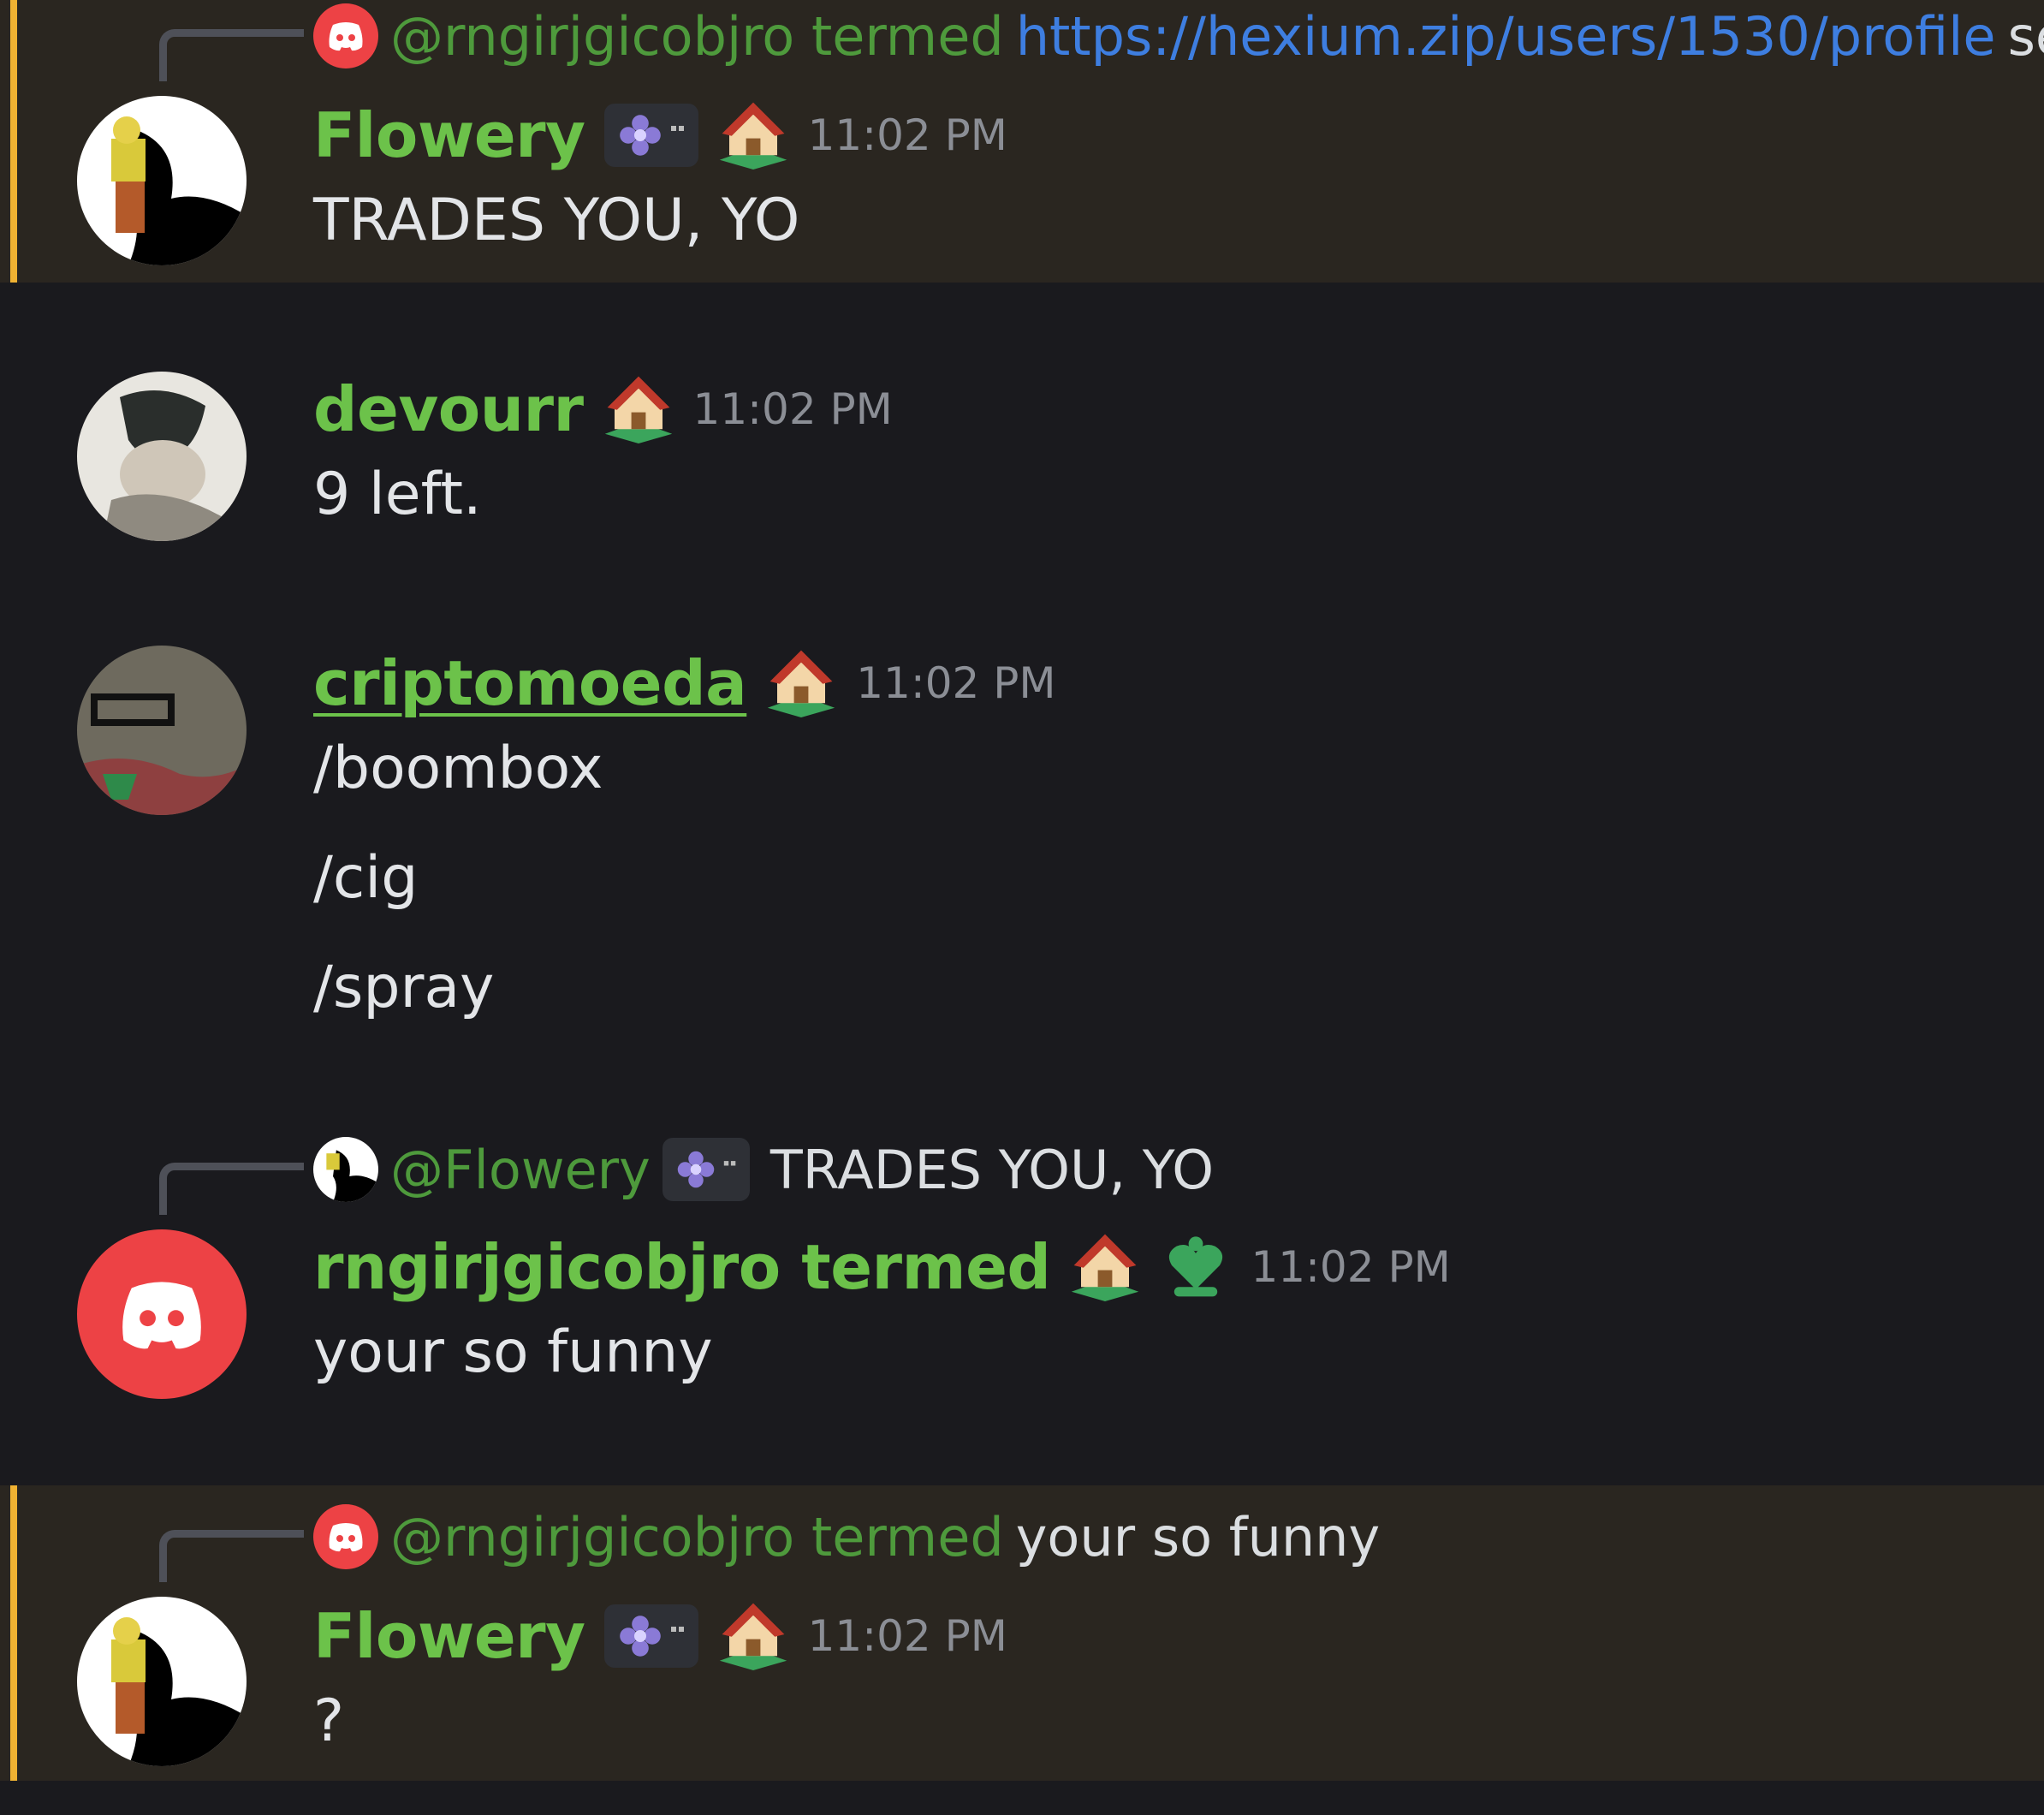 The image size is (2044, 1815). I want to click on message-header: criptomoeda 11:02 PM, so click(684, 683).